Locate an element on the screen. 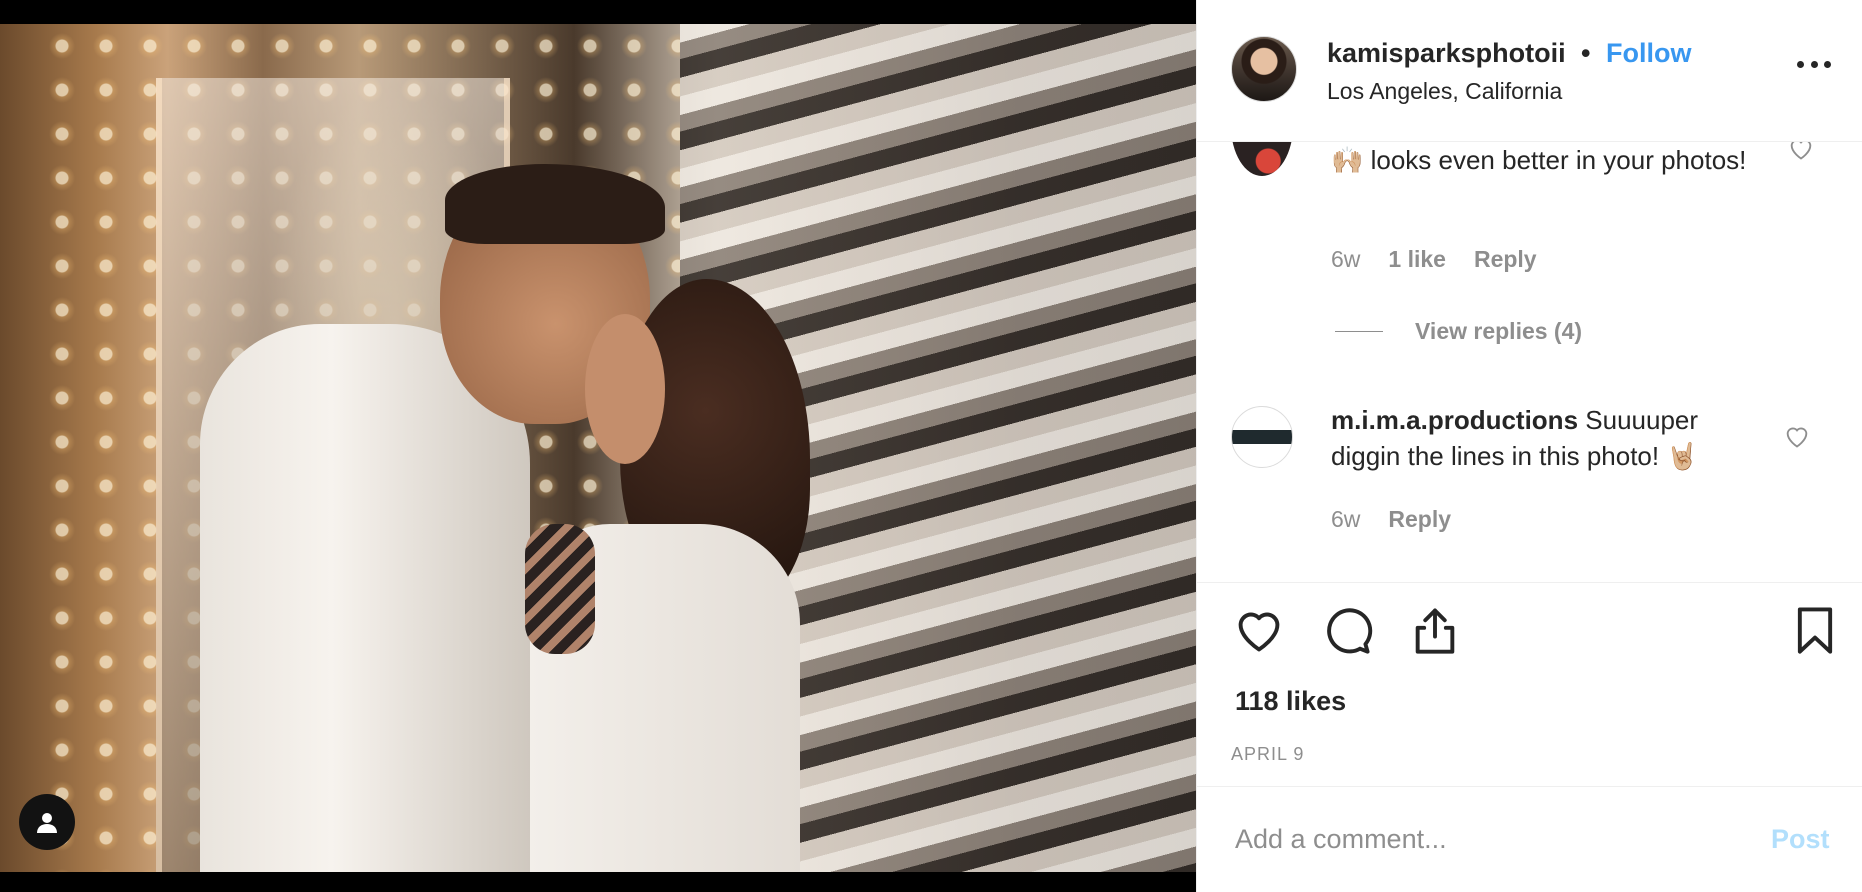 This screenshot has height=892, width=1862. comment-text: 🙌🏼 looks even better in your photos! is located at coordinates (1539, 160).